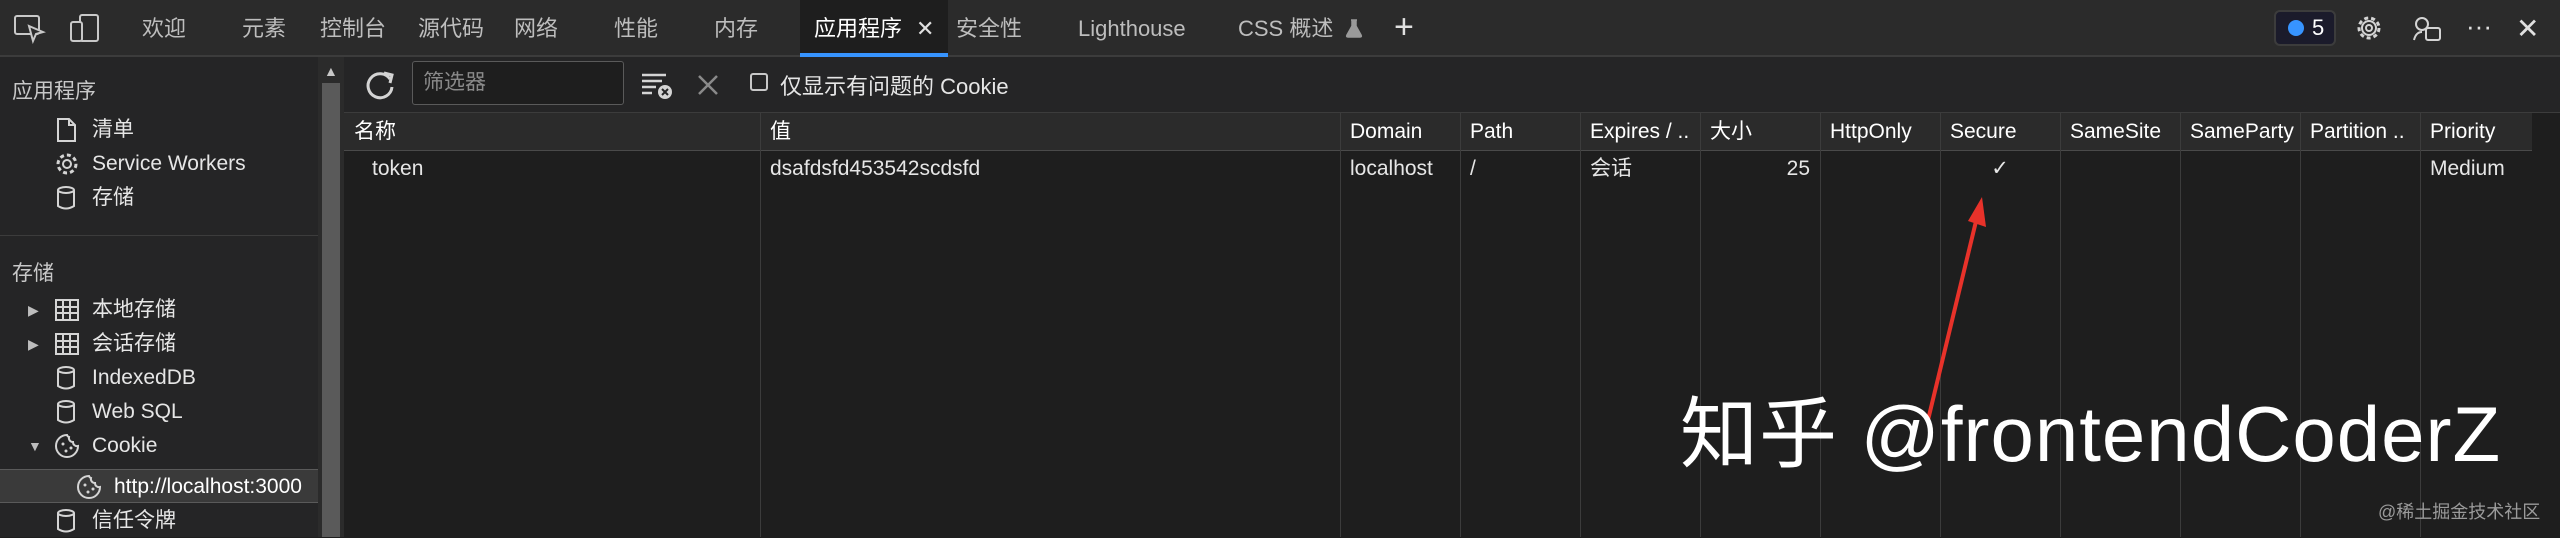  What do you see at coordinates (2120, 132) in the screenshot?
I see `column-header-samesite: SameSite` at bounding box center [2120, 132].